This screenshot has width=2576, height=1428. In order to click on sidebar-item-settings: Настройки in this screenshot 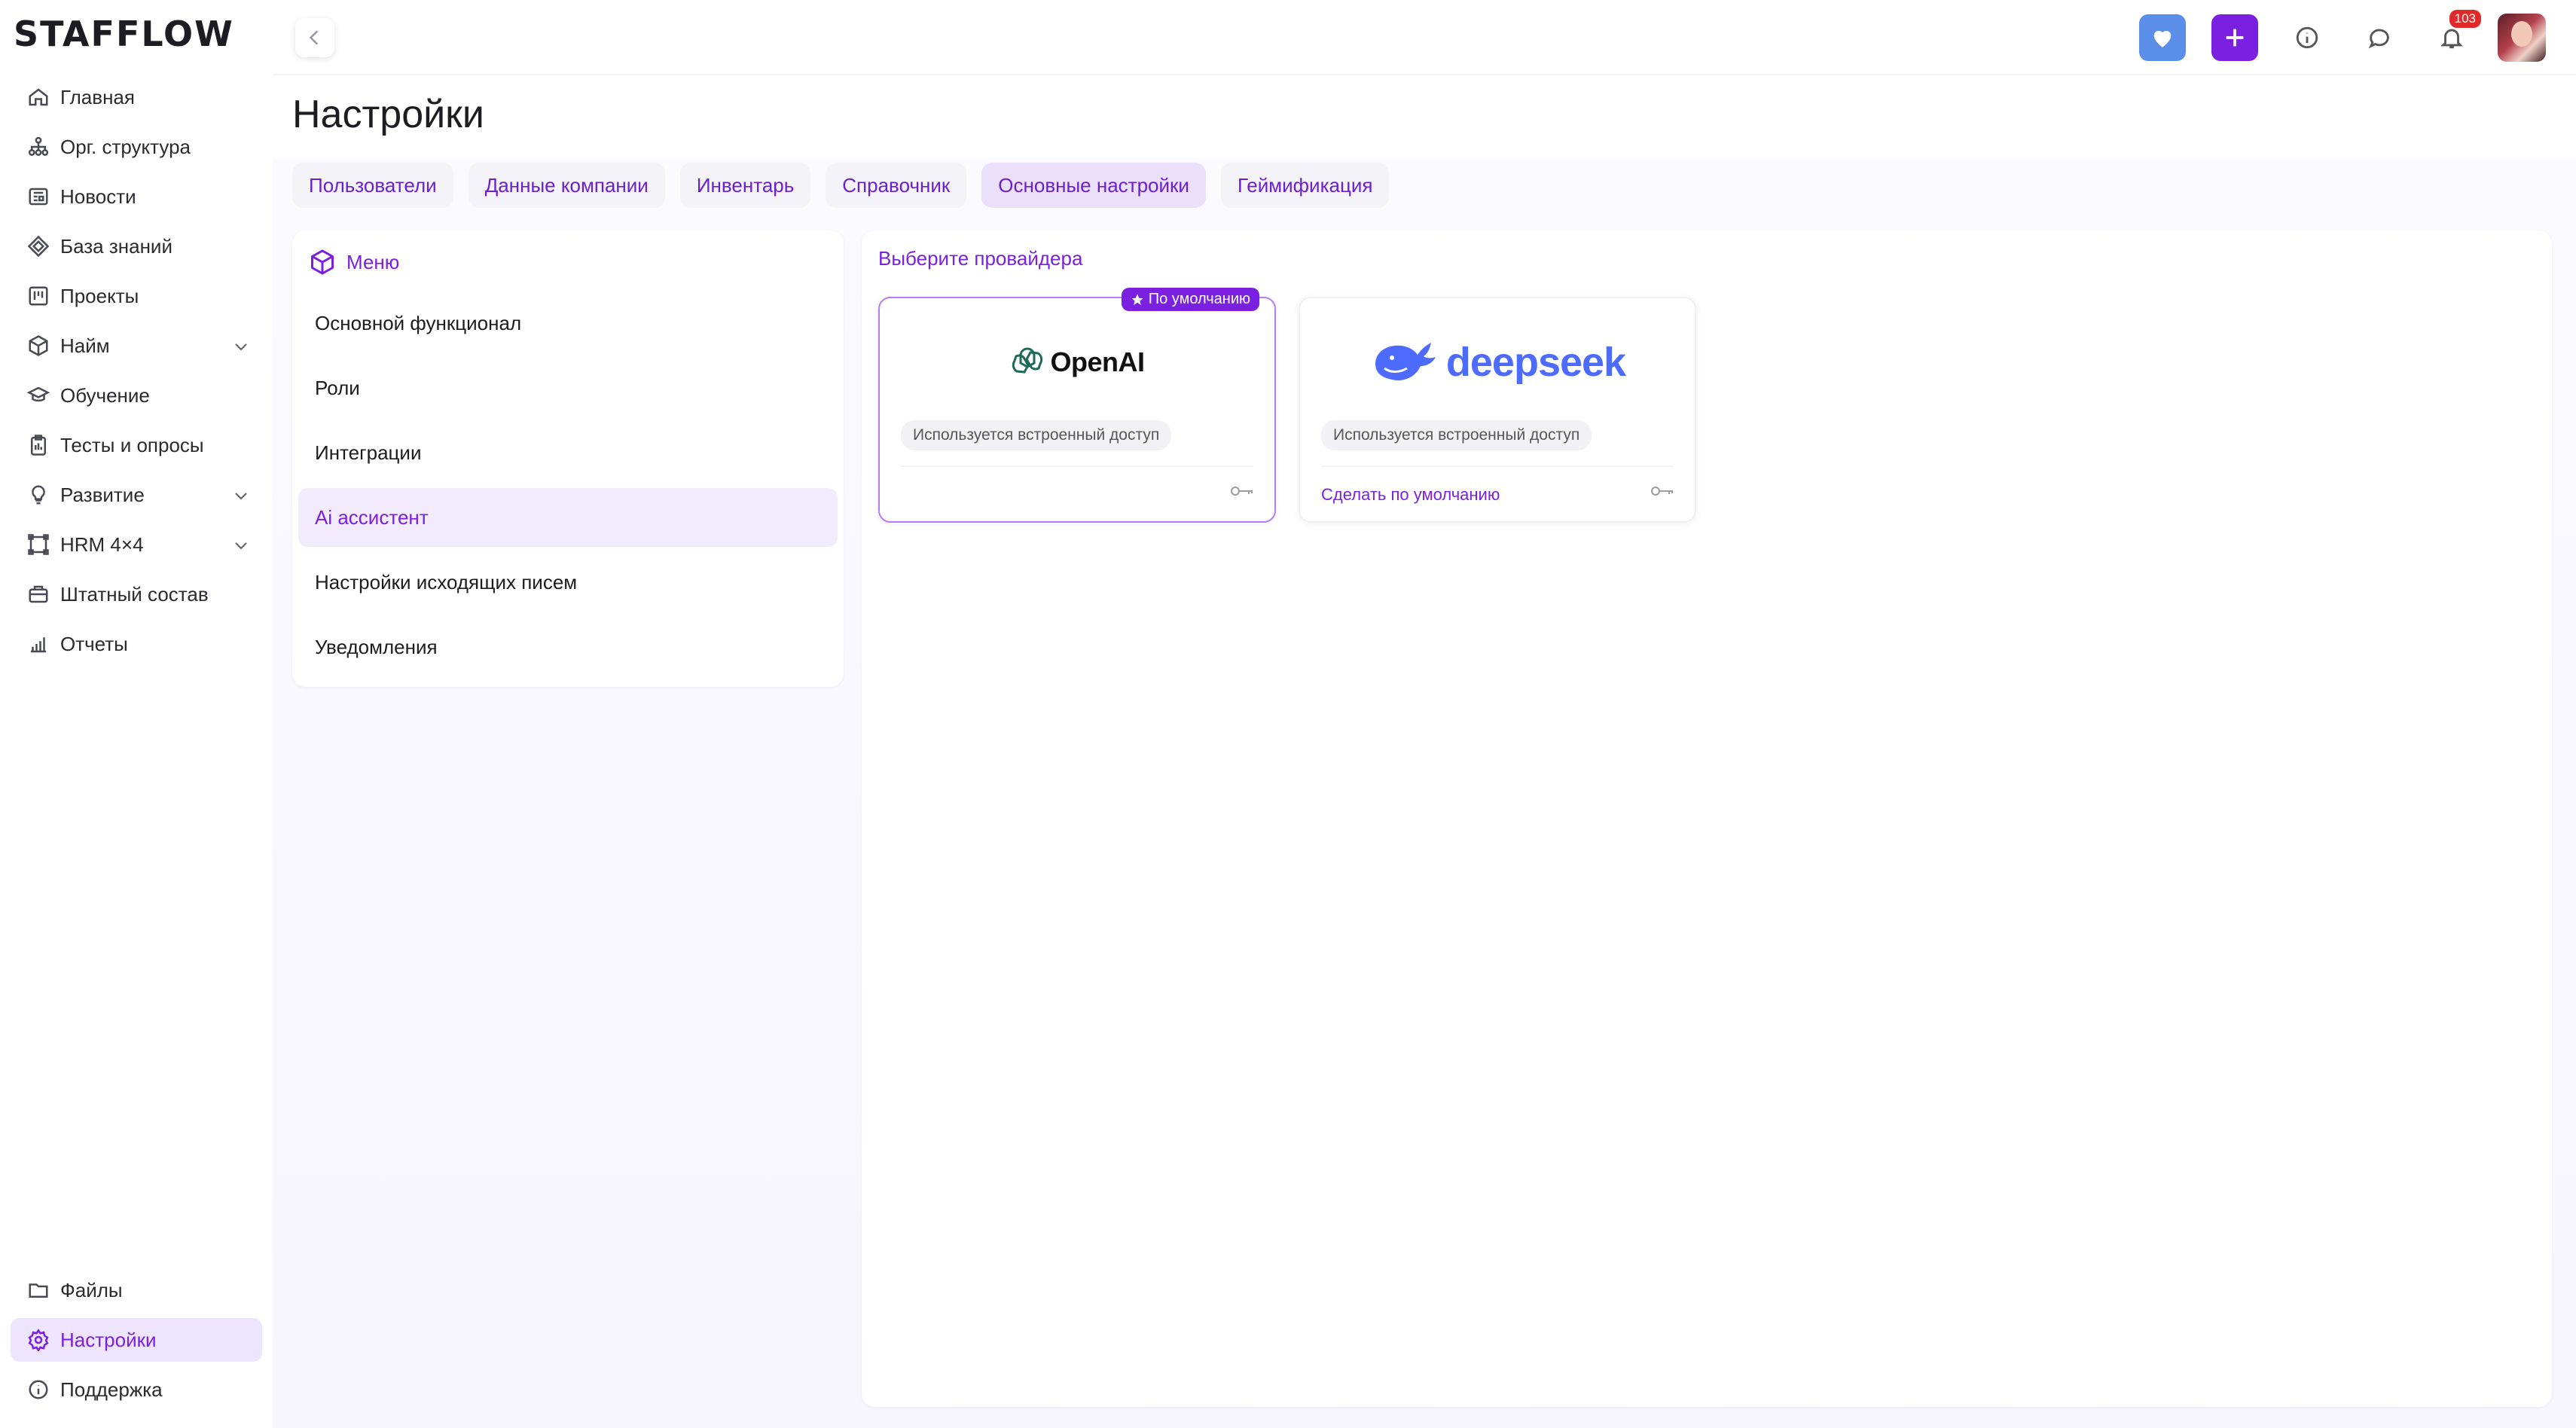, I will do `click(137, 1340)`.